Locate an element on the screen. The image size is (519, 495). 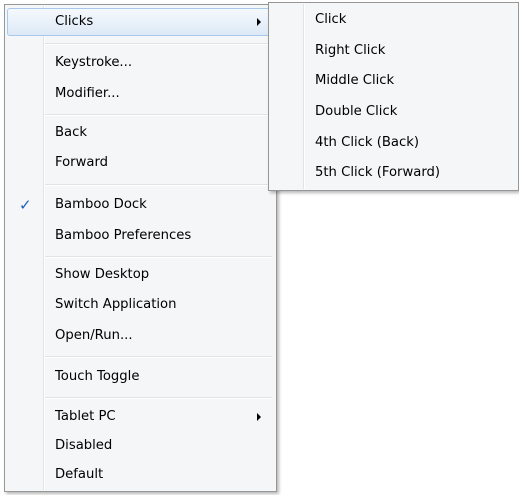
menu-item-forward: Forward is located at coordinates (140, 163).